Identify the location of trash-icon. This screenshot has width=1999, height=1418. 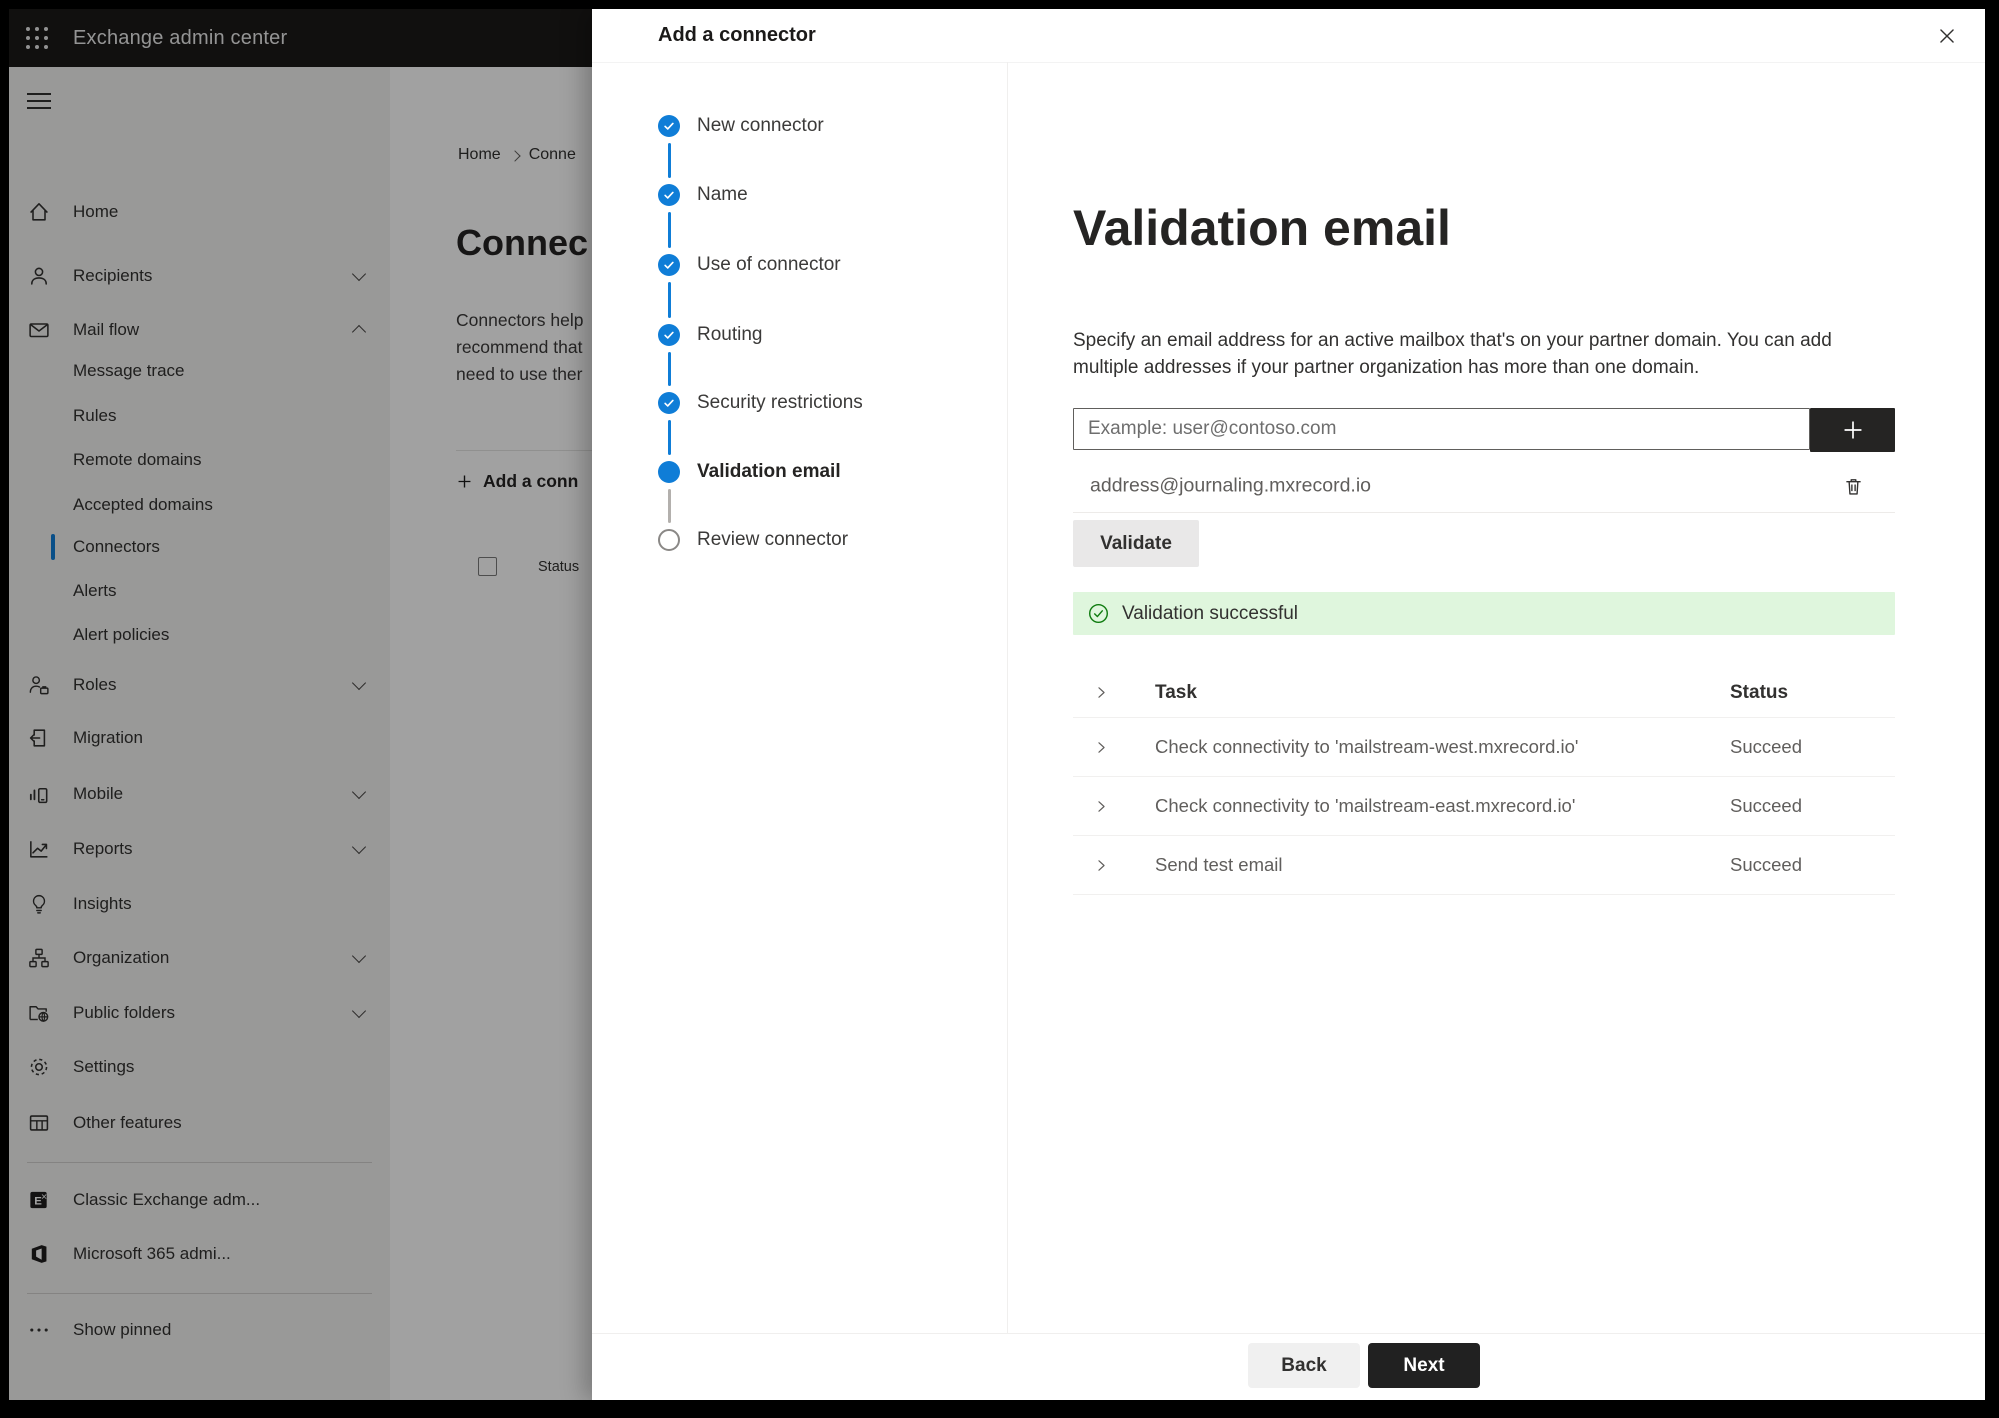
(1853, 486).